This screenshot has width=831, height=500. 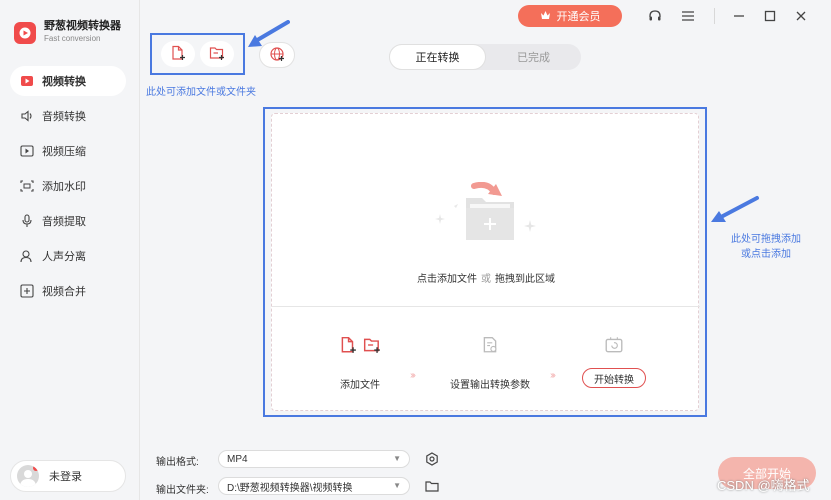 I want to click on vocal-separate-icon, so click(x=27, y=256).